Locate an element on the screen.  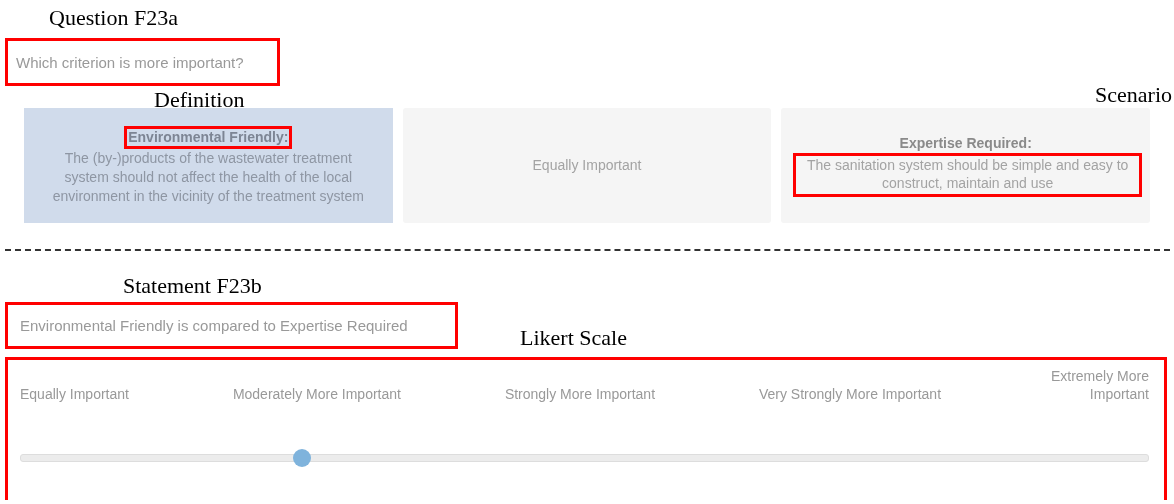
annotation-label: Scenario is located at coordinates (1133, 95).